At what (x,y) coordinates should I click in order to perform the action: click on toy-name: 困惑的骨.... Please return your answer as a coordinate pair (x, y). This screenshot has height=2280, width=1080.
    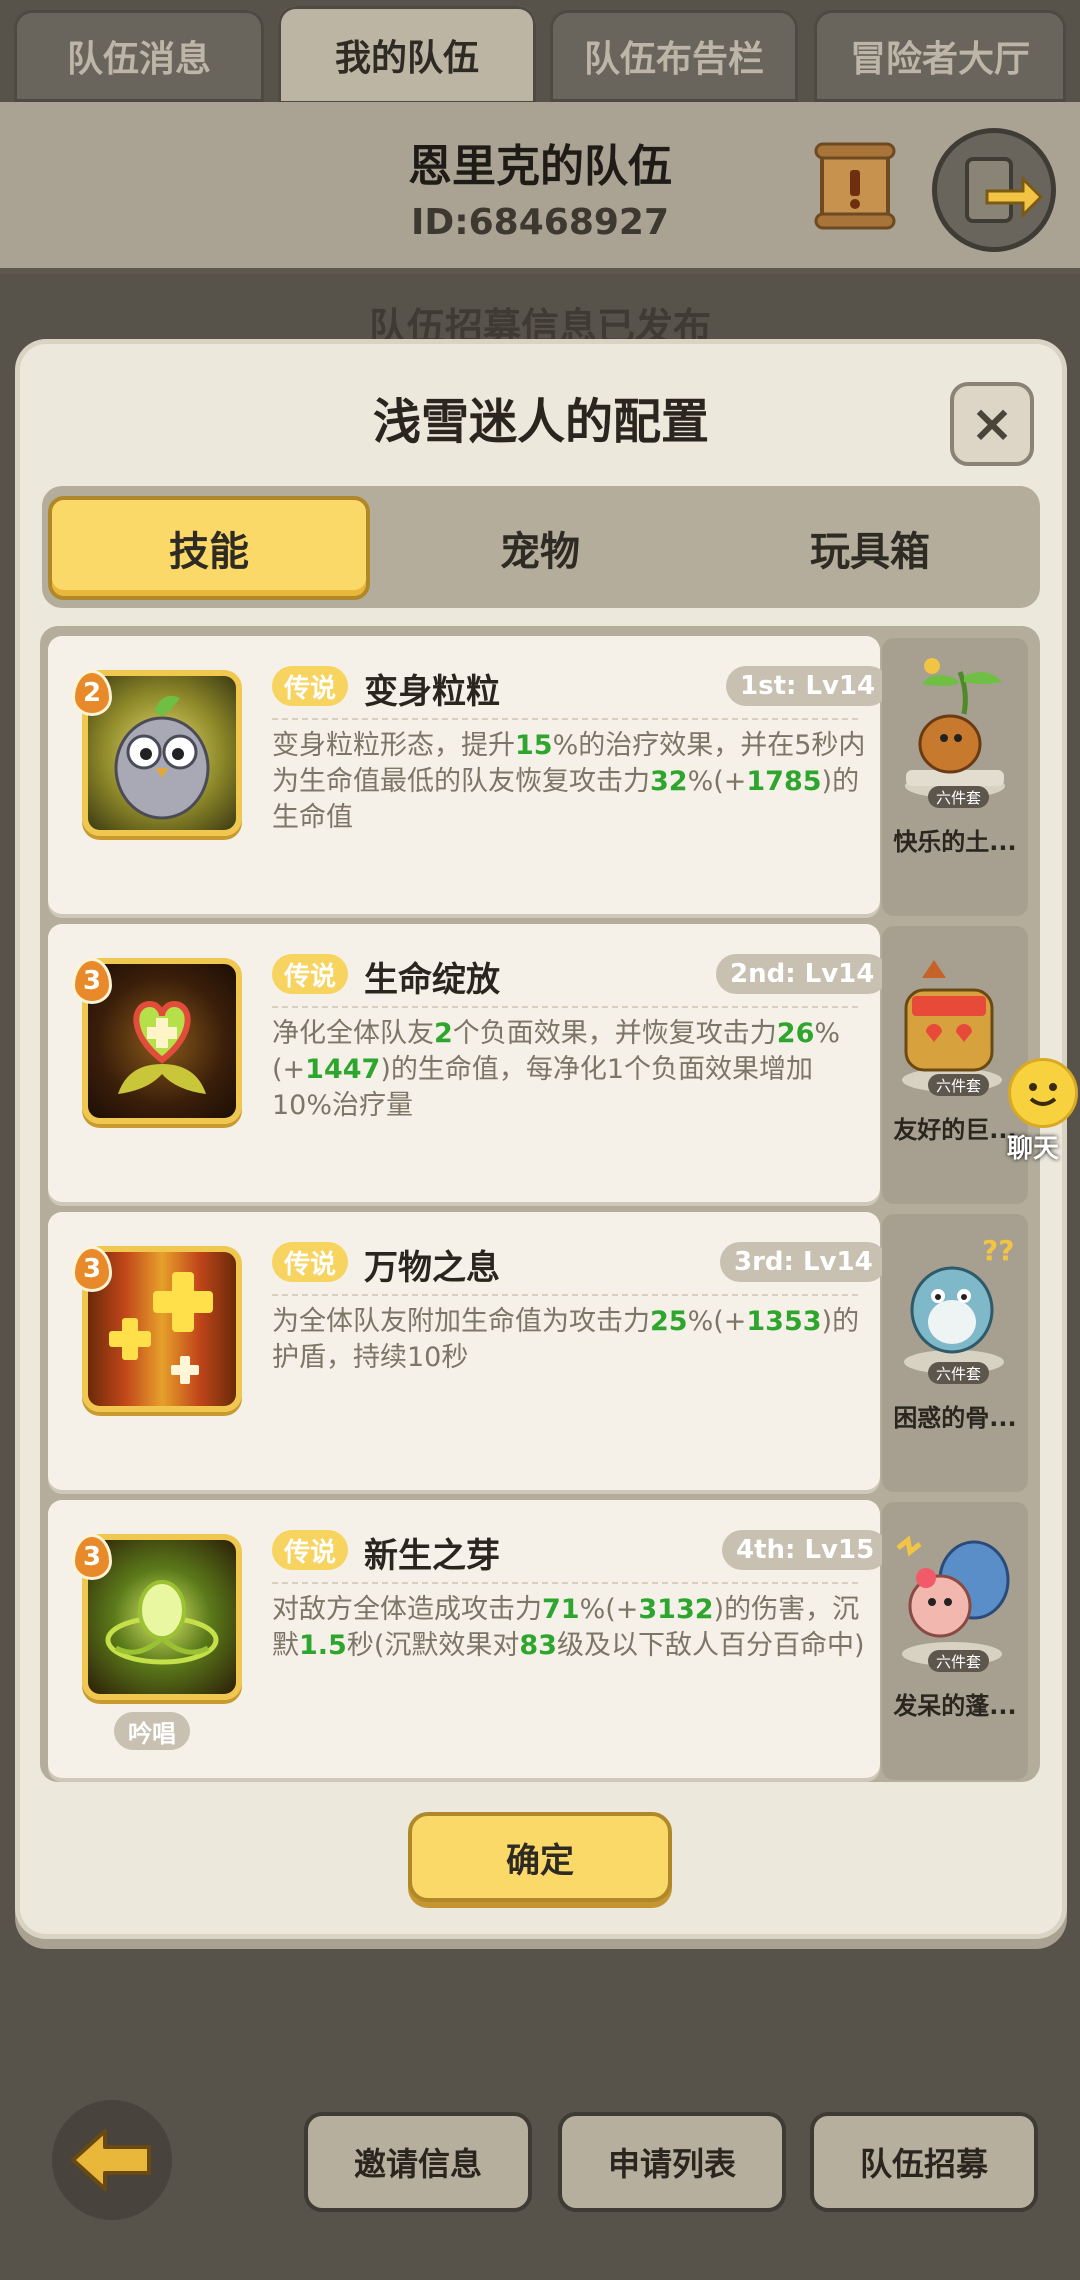
    Looking at the image, I should click on (955, 1418).